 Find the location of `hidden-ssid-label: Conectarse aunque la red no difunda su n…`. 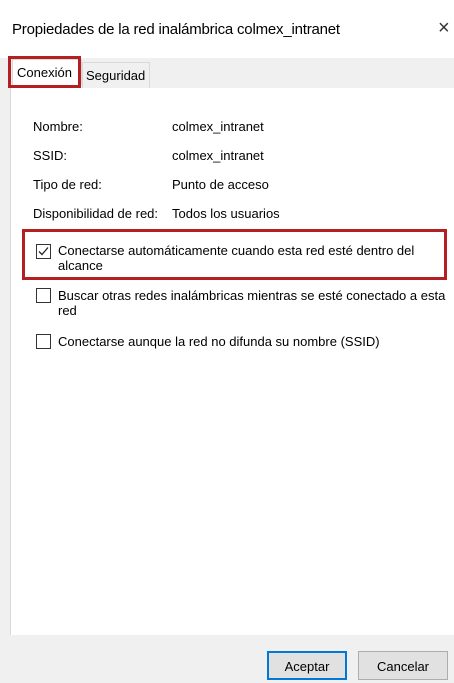

hidden-ssid-label: Conectarse aunque la red no difunda su n… is located at coordinates (254, 341).